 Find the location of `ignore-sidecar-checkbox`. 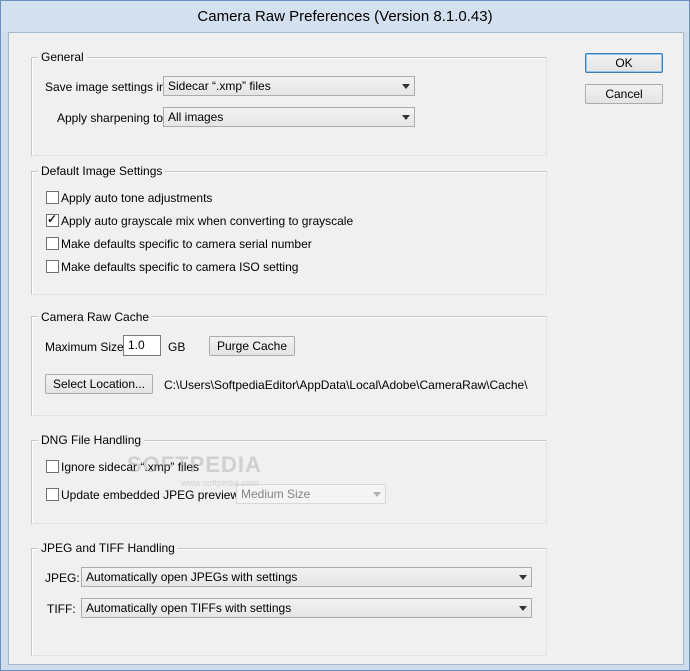

ignore-sidecar-checkbox is located at coordinates (52, 466).